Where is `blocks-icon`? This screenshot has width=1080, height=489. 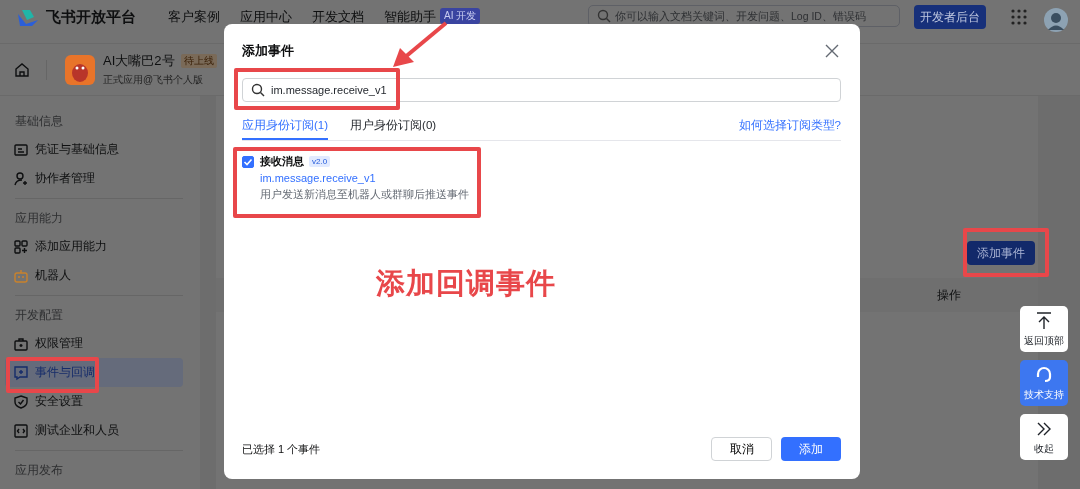 blocks-icon is located at coordinates (21, 246).